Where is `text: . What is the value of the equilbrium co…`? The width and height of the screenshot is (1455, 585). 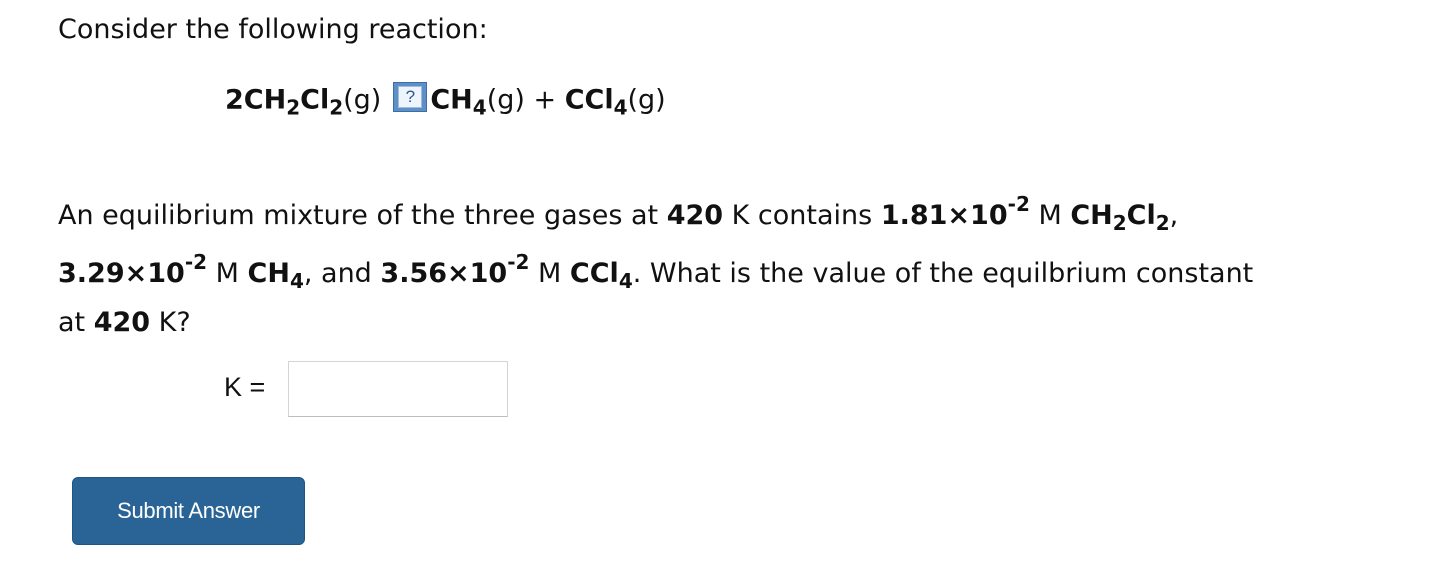
text: . What is the value of the equilbrium co… is located at coordinates (943, 273).